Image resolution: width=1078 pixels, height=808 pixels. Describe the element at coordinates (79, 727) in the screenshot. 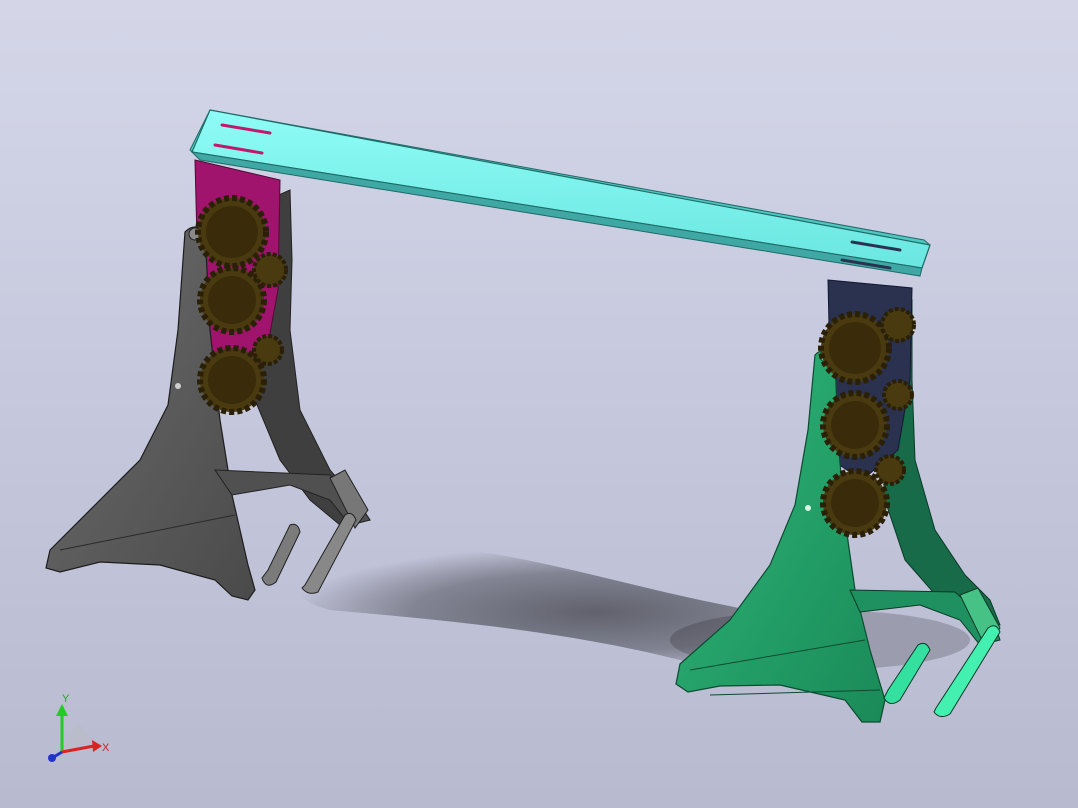

I see `coordinate-triad: Y X` at that location.